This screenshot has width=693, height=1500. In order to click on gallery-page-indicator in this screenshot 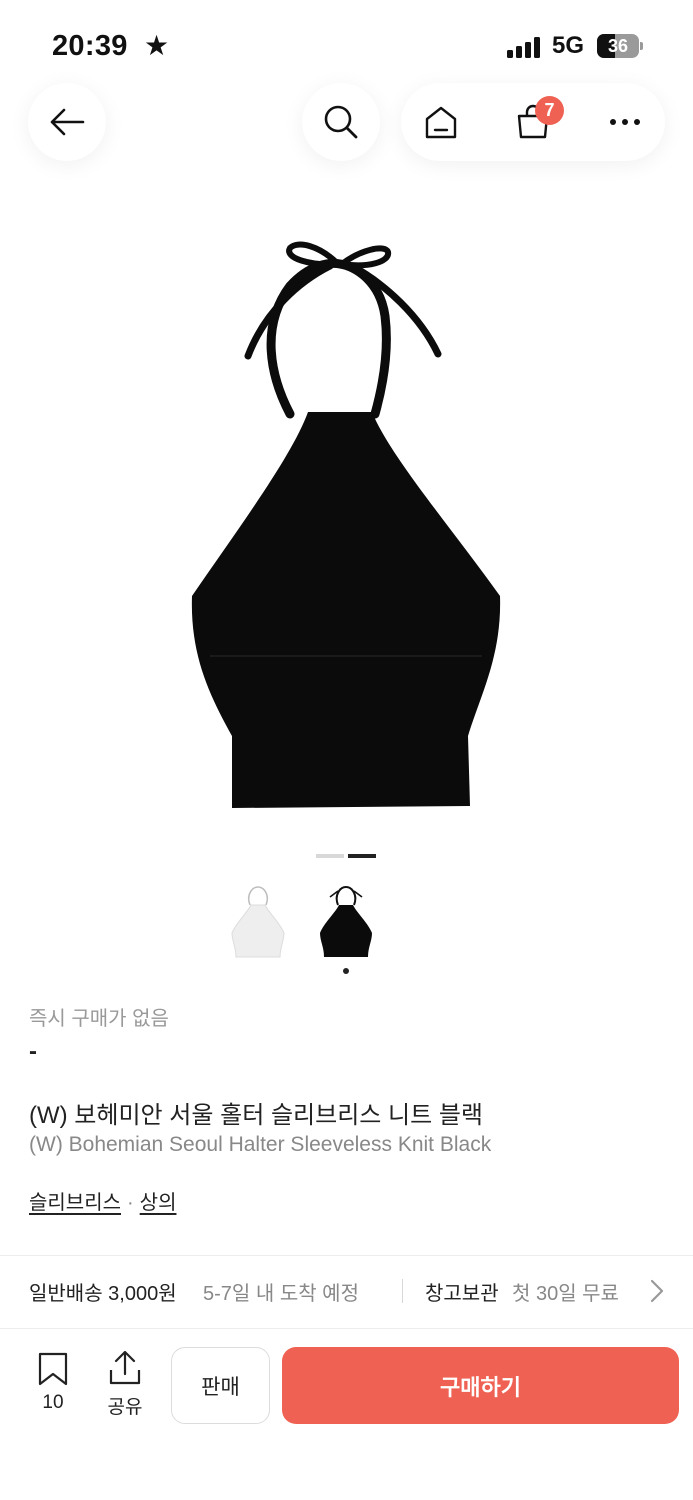, I will do `click(330, 856)`.